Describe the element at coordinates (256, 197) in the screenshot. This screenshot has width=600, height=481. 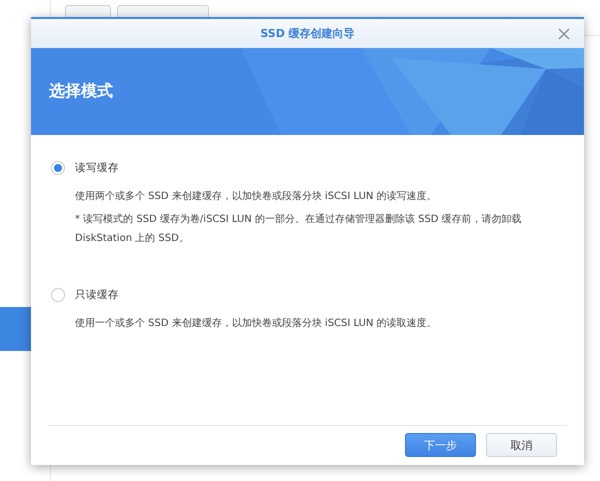
I see `option-description: 使用两个或多个 SSD 来创建缓存，以加快卷或段落分块 iSCSI LUN 的读写速度。` at that location.